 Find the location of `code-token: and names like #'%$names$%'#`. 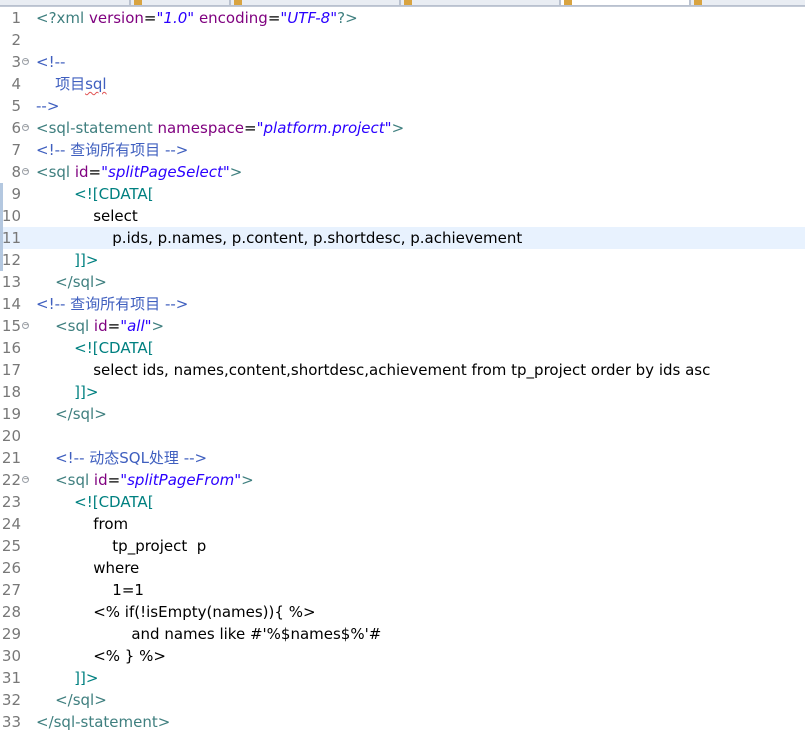

code-token: and names like #'%$names$%'# is located at coordinates (209, 634).